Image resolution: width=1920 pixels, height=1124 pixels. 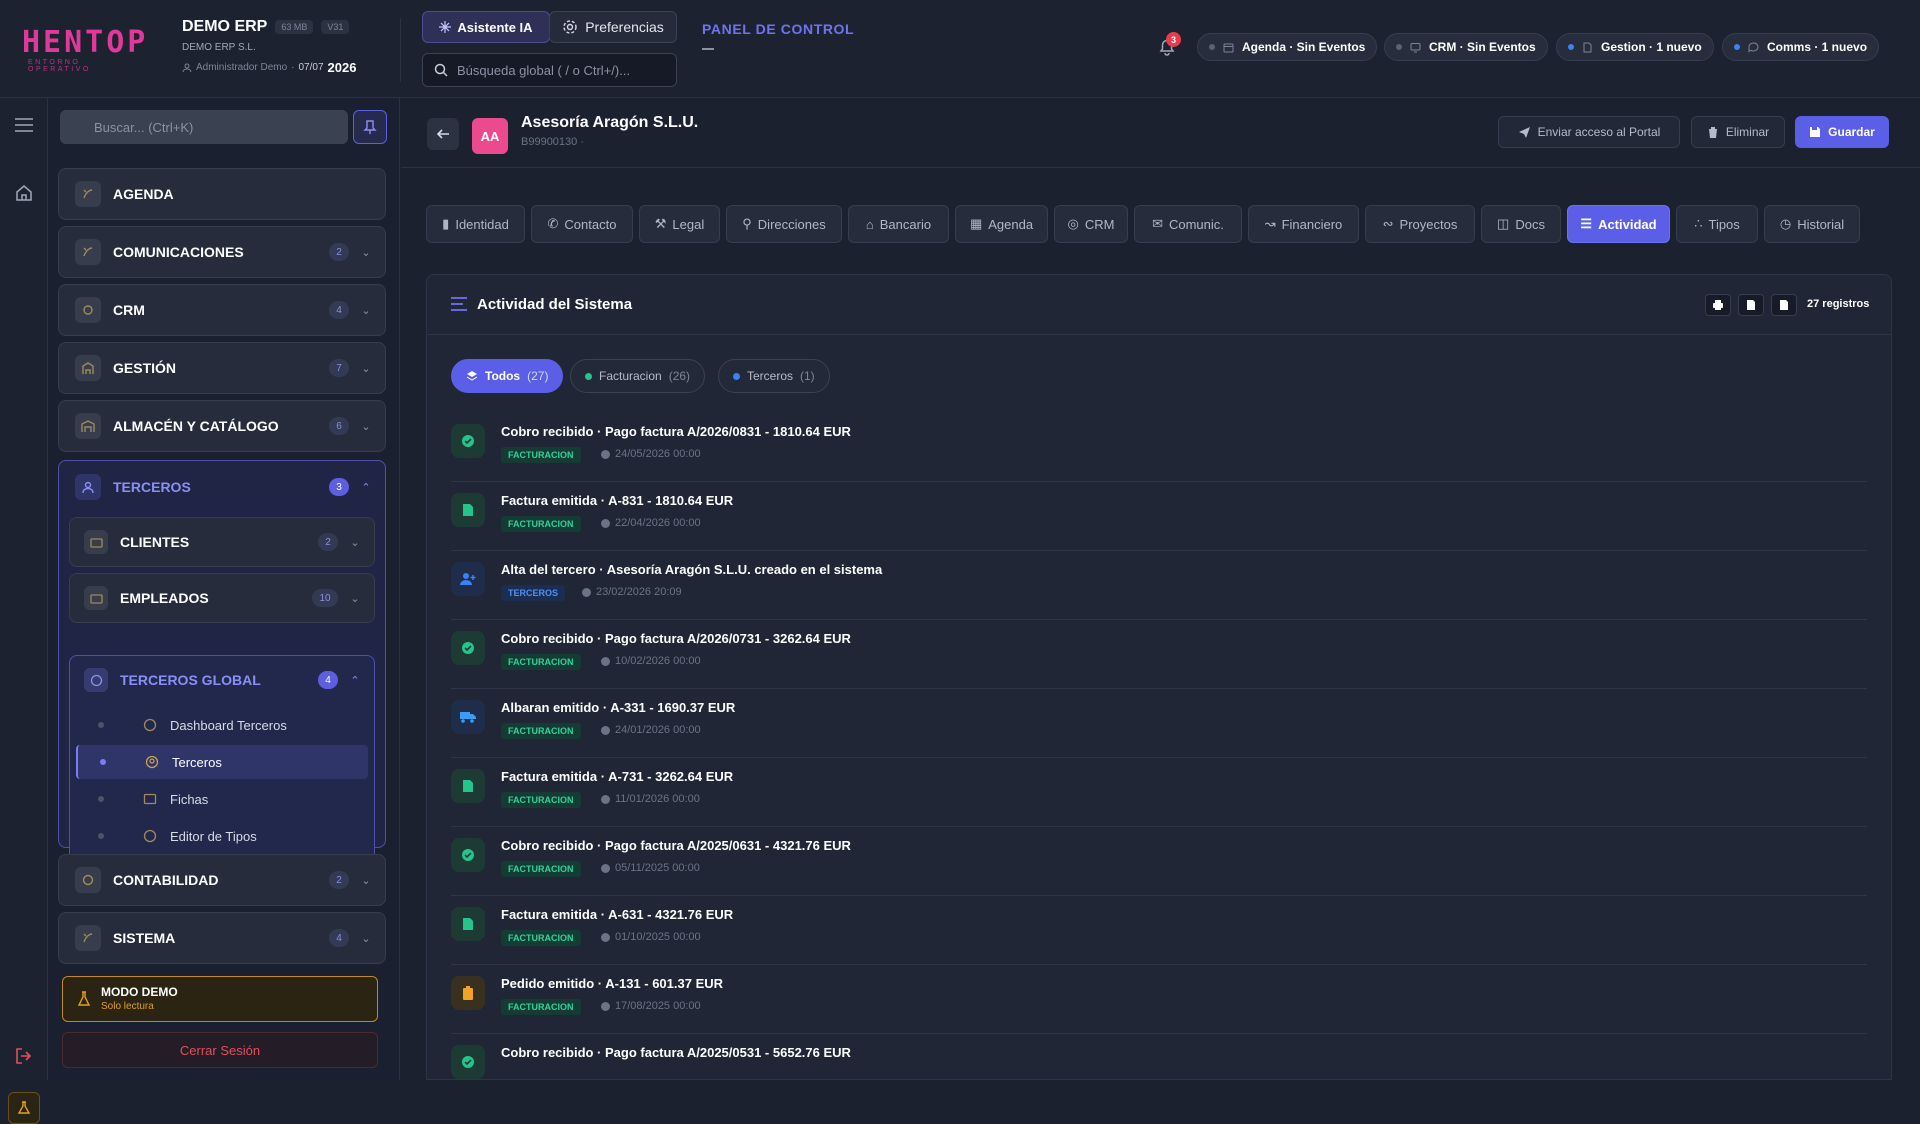 What do you see at coordinates (1635, 47) in the screenshot?
I see `chip-gestion: Gestion · 1 nuevo` at bounding box center [1635, 47].